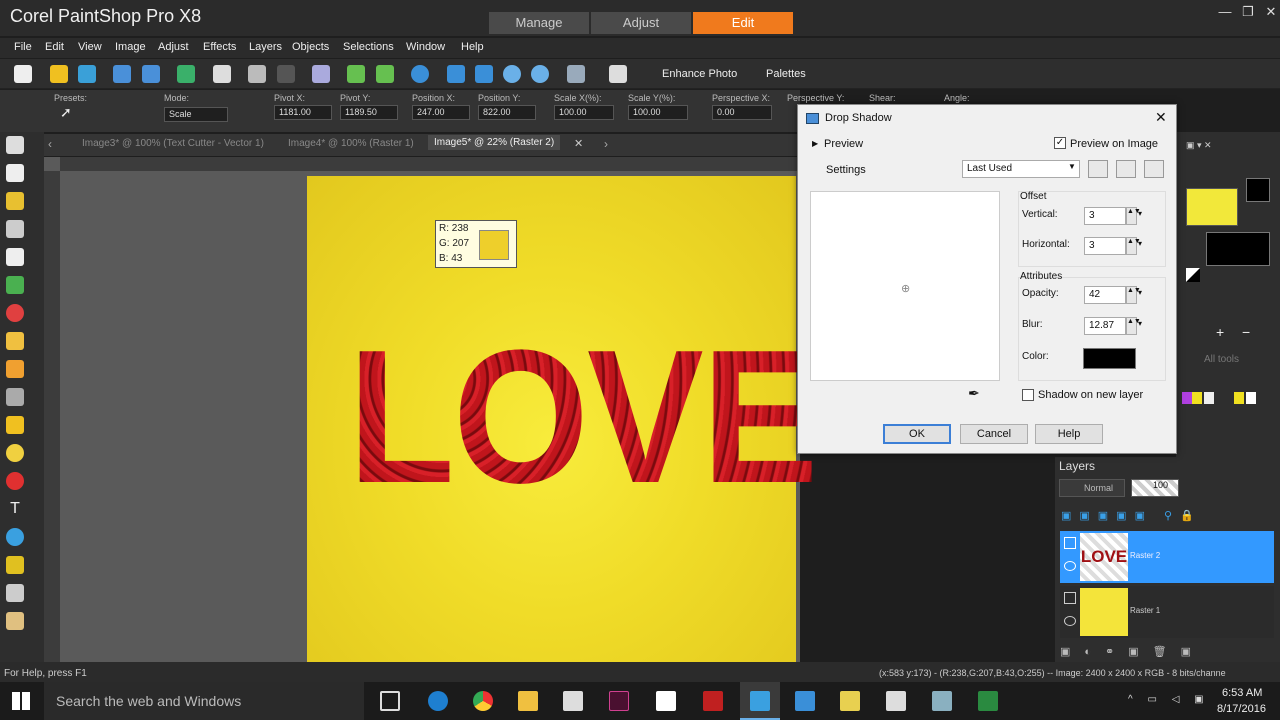 The width and height of the screenshot is (1280, 720). I want to click on preview-expand-icon: ▶, so click(815, 143).